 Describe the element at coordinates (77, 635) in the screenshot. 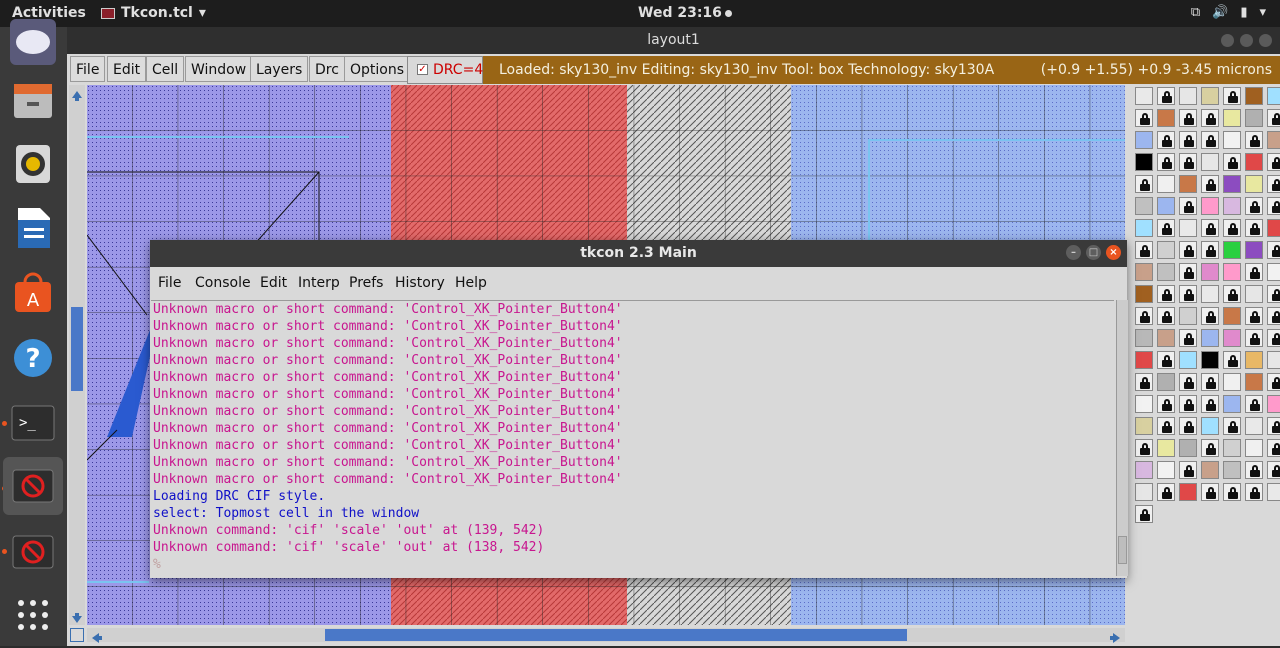

I see `zoom-box-icon` at that location.